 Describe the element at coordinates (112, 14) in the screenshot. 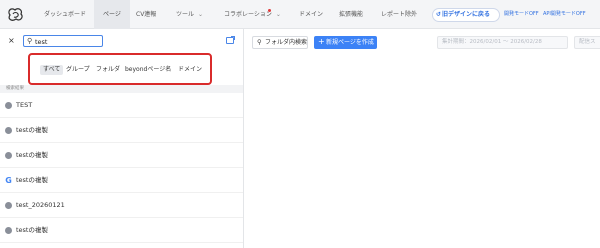

I see `nav-item-pages: ページ` at that location.